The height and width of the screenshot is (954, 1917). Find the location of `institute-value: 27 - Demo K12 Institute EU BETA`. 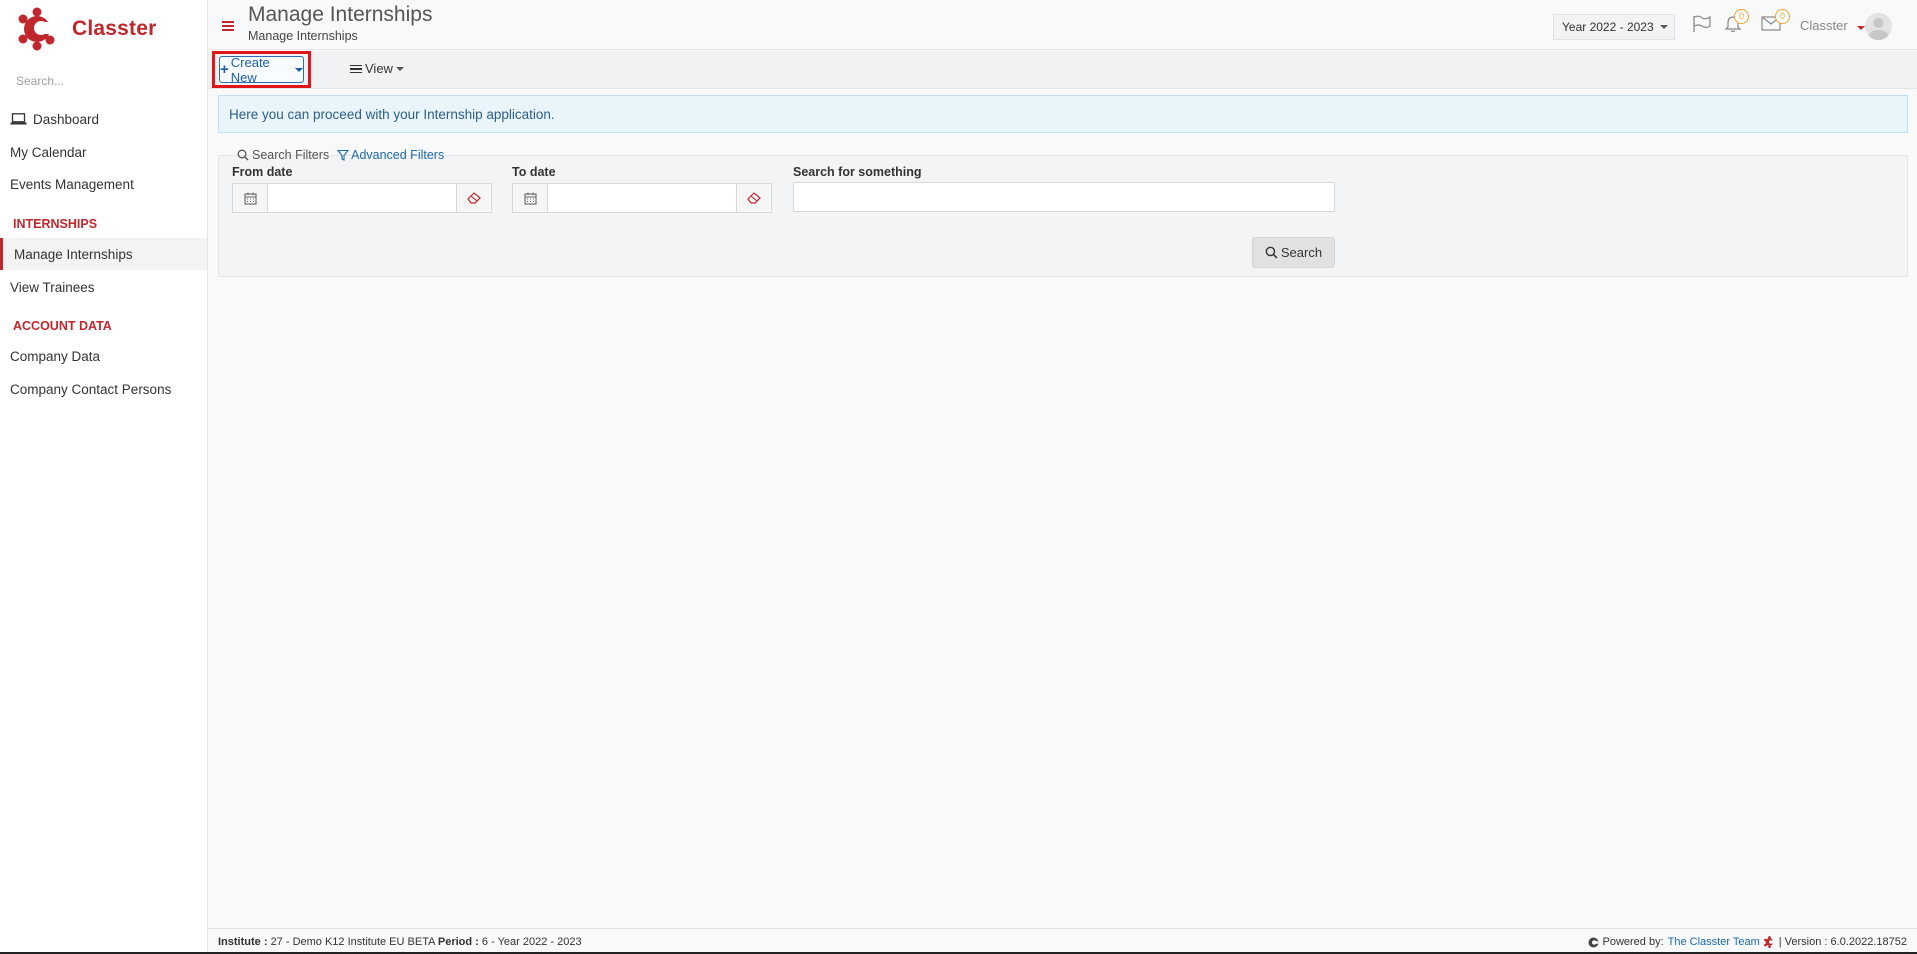

institute-value: 27 - Demo K12 Institute EU BETA is located at coordinates (352, 942).